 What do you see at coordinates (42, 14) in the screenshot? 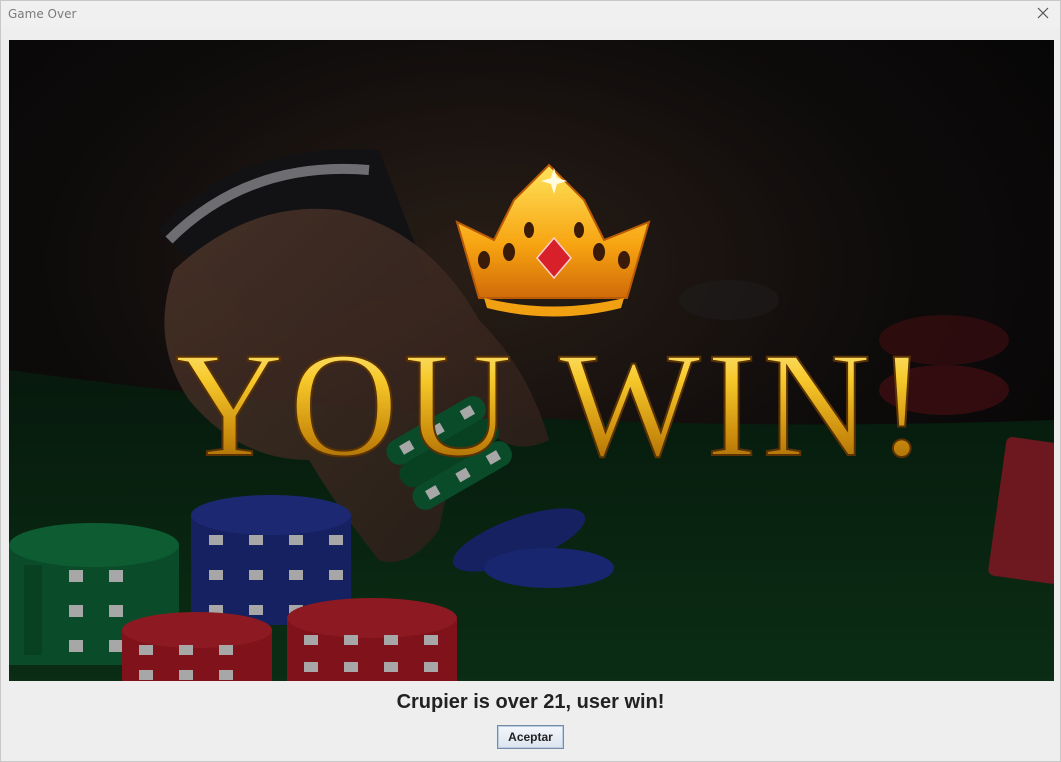
I see `window-title: Game Over` at bounding box center [42, 14].